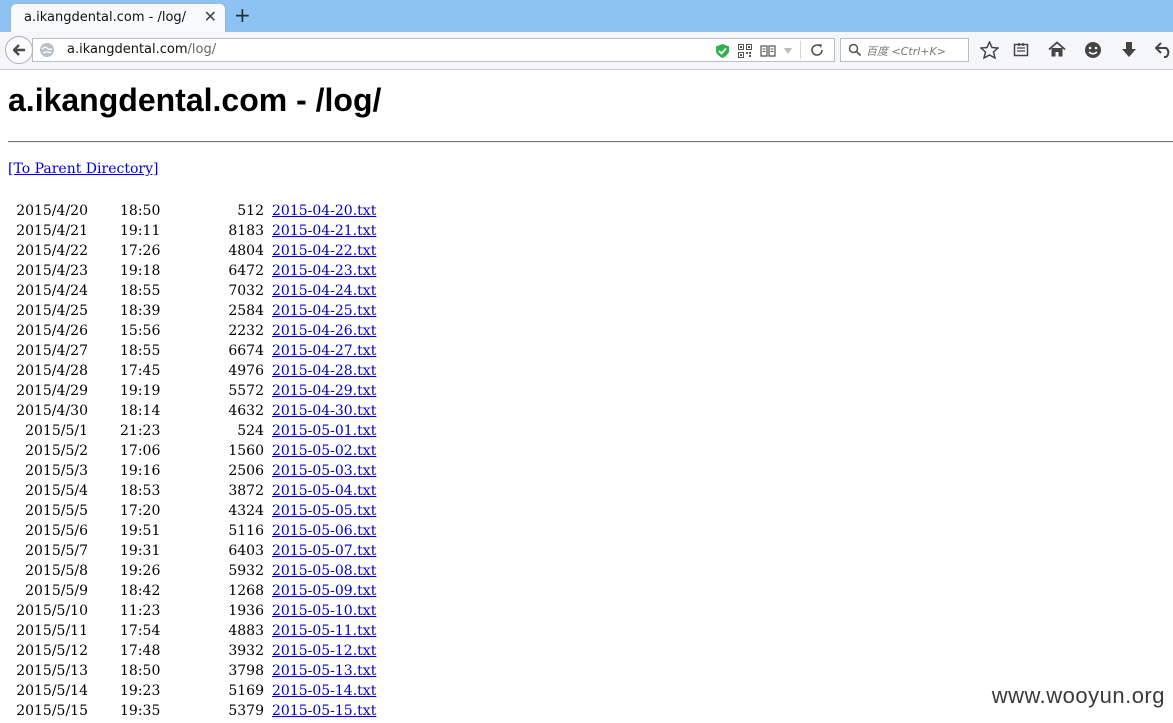  Describe the element at coordinates (433, 50) in the screenshot. I see `url-bar: a.ikangdental.com/log/` at that location.